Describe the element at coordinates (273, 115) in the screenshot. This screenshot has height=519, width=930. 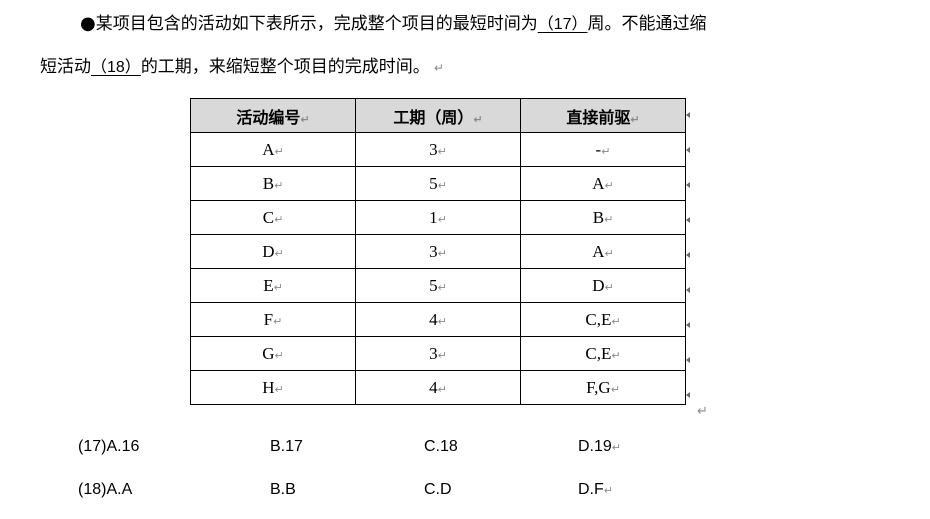
I see `header-activity-id: 活动编号↵` at that location.